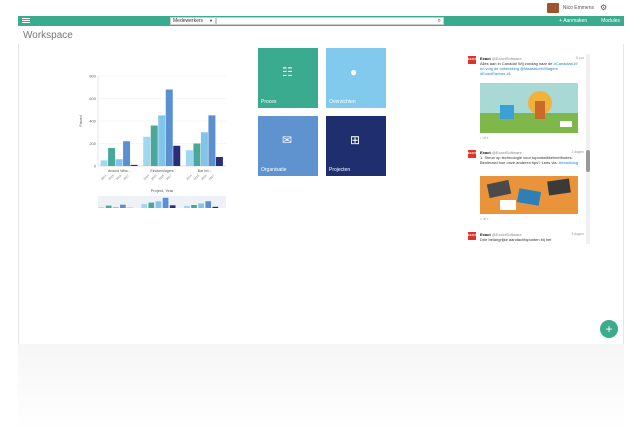  I want to click on search-scope-value: Medewerkers, so click(188, 21).